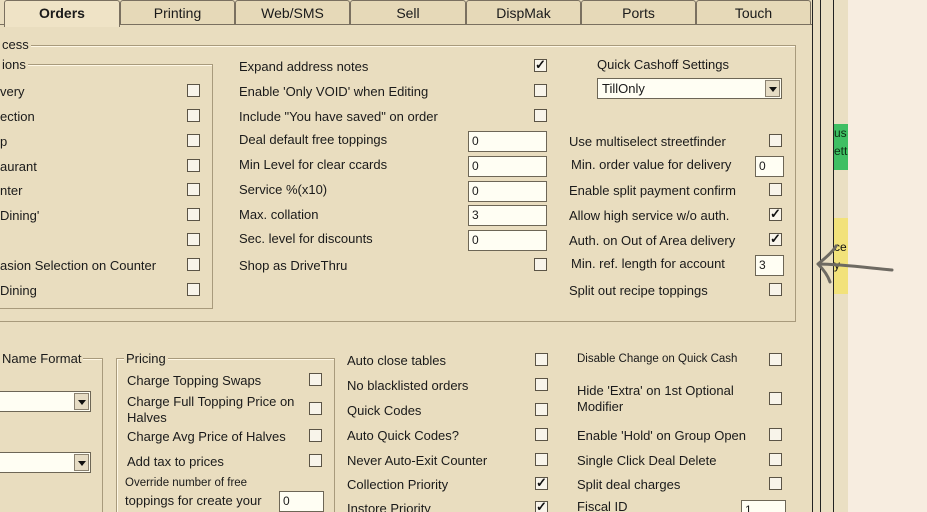 This screenshot has width=927, height=512. What do you see at coordinates (775, 459) in the screenshot?
I see `single-click-deal-checkbox` at bounding box center [775, 459].